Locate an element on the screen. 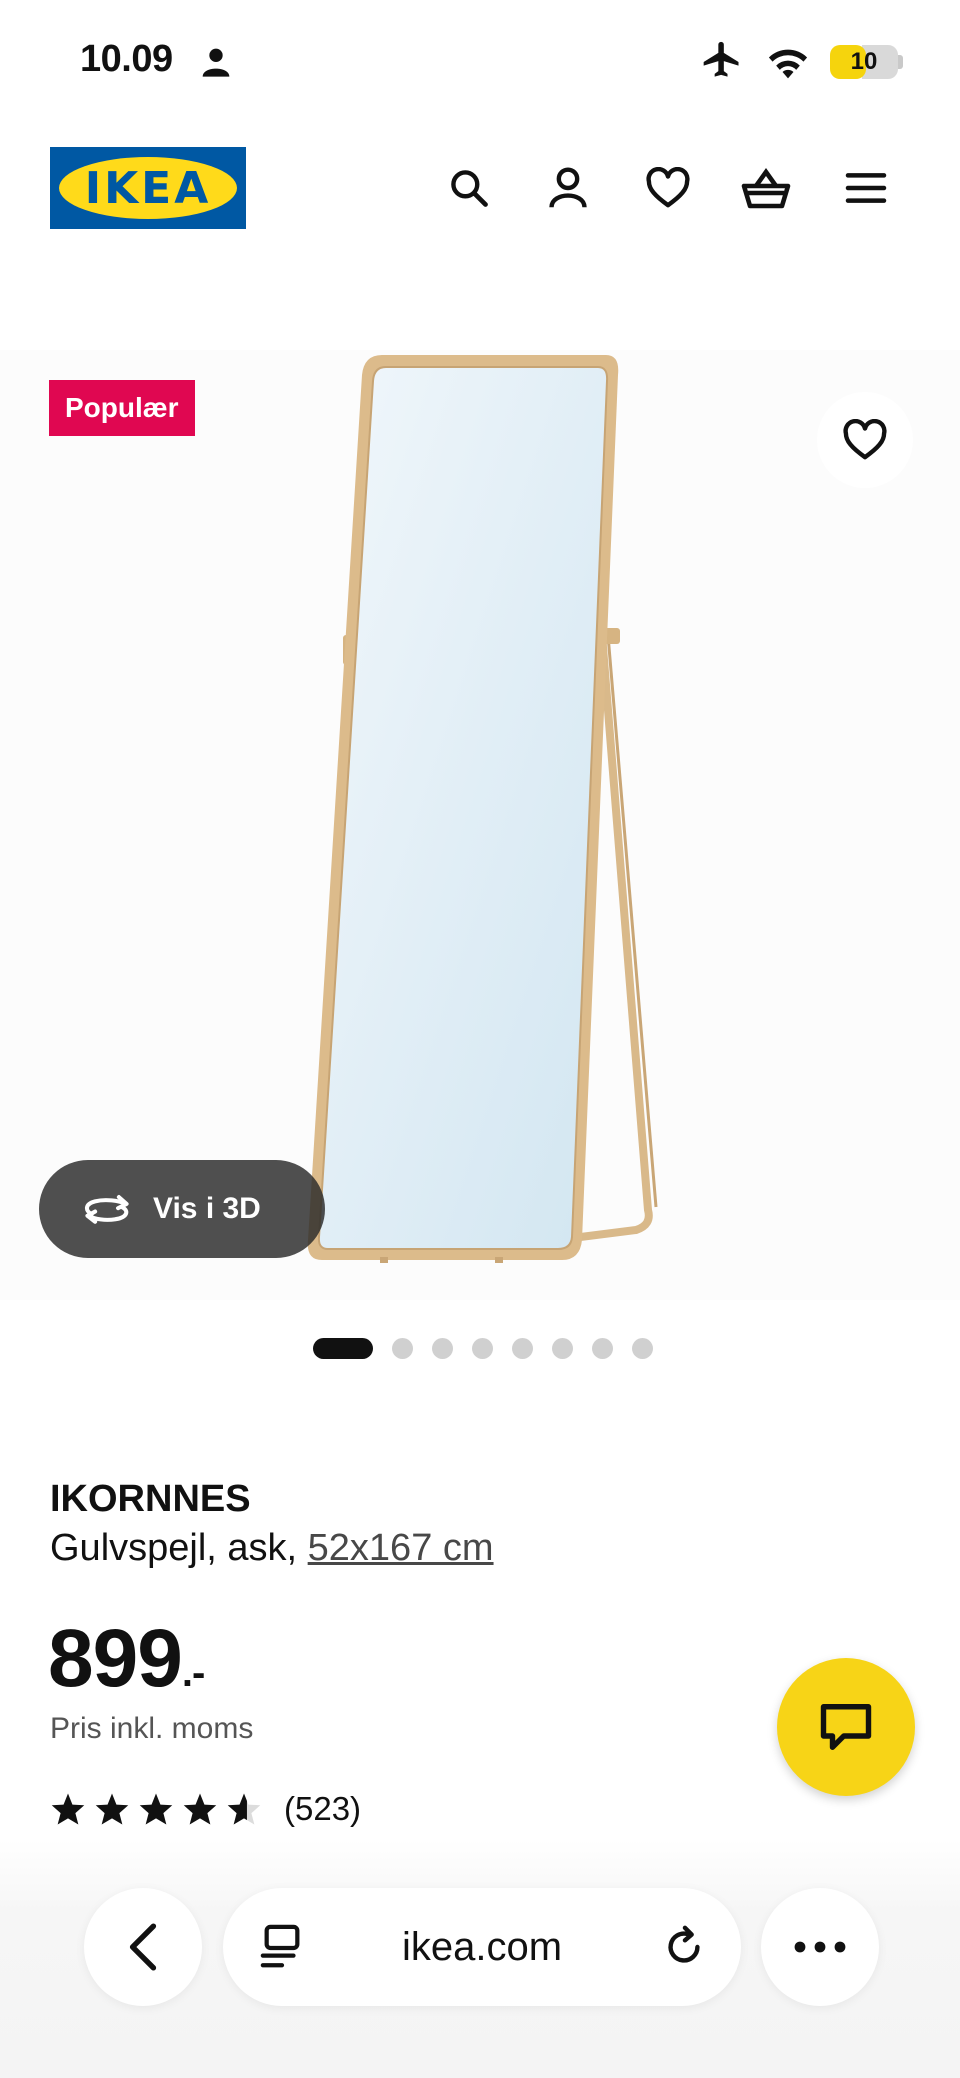 The height and width of the screenshot is (2078, 960). carousel-dots is located at coordinates (483, 1348).